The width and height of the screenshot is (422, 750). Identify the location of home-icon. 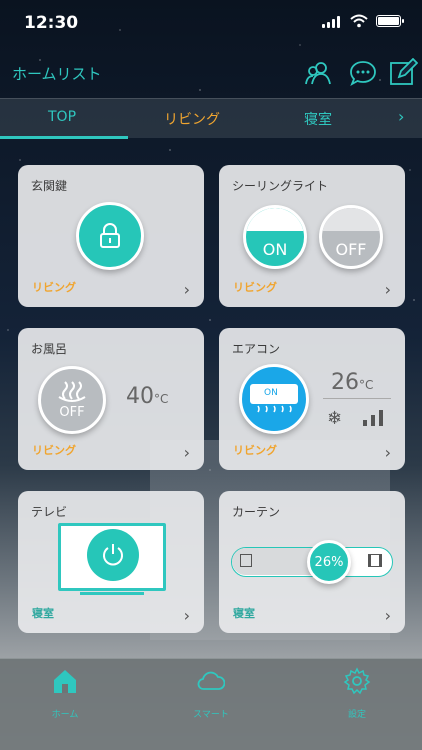
(65, 681).